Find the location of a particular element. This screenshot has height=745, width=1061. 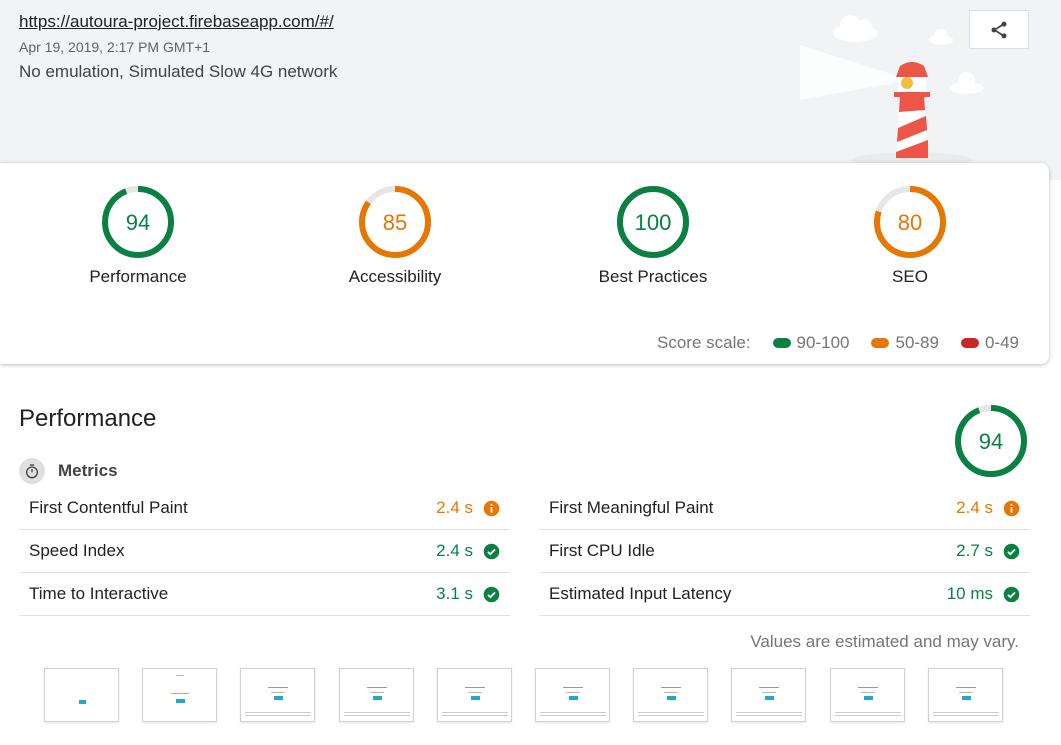

metric-value: 10 ms is located at coordinates (969, 593).